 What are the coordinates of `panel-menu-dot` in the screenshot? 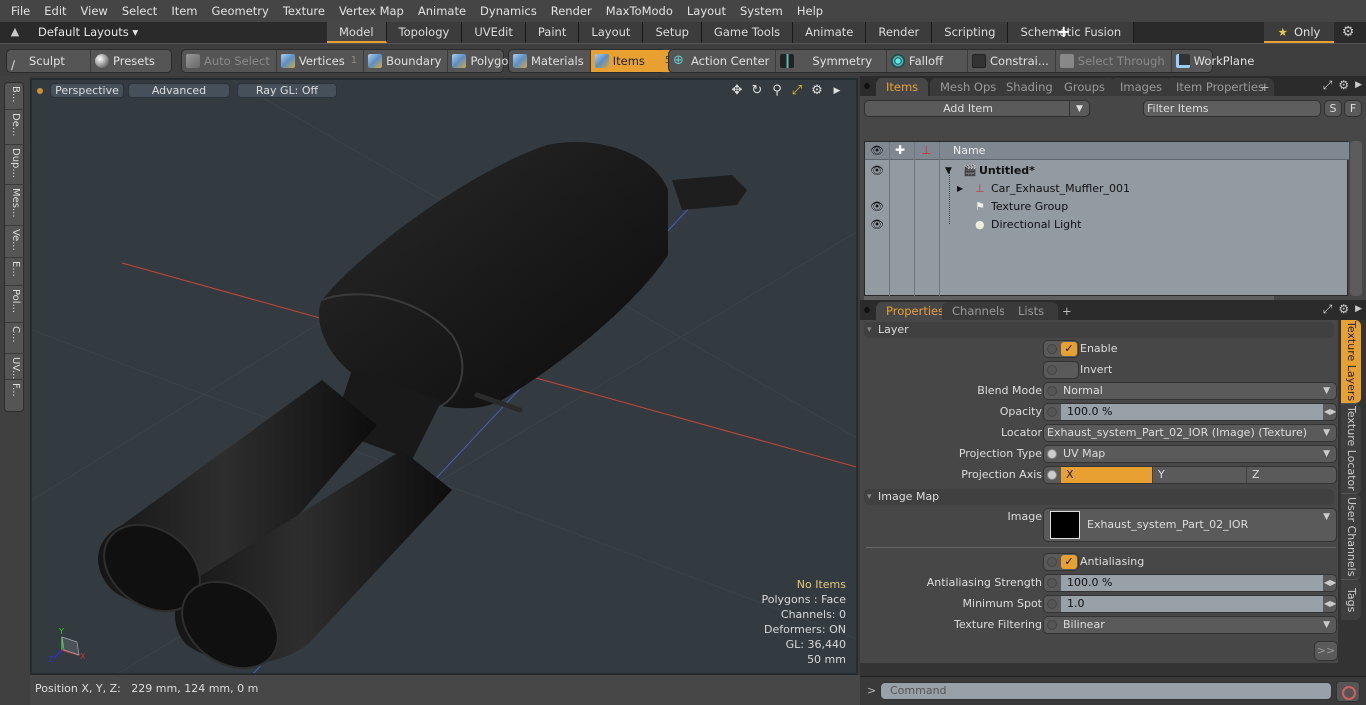 It's located at (867, 86).